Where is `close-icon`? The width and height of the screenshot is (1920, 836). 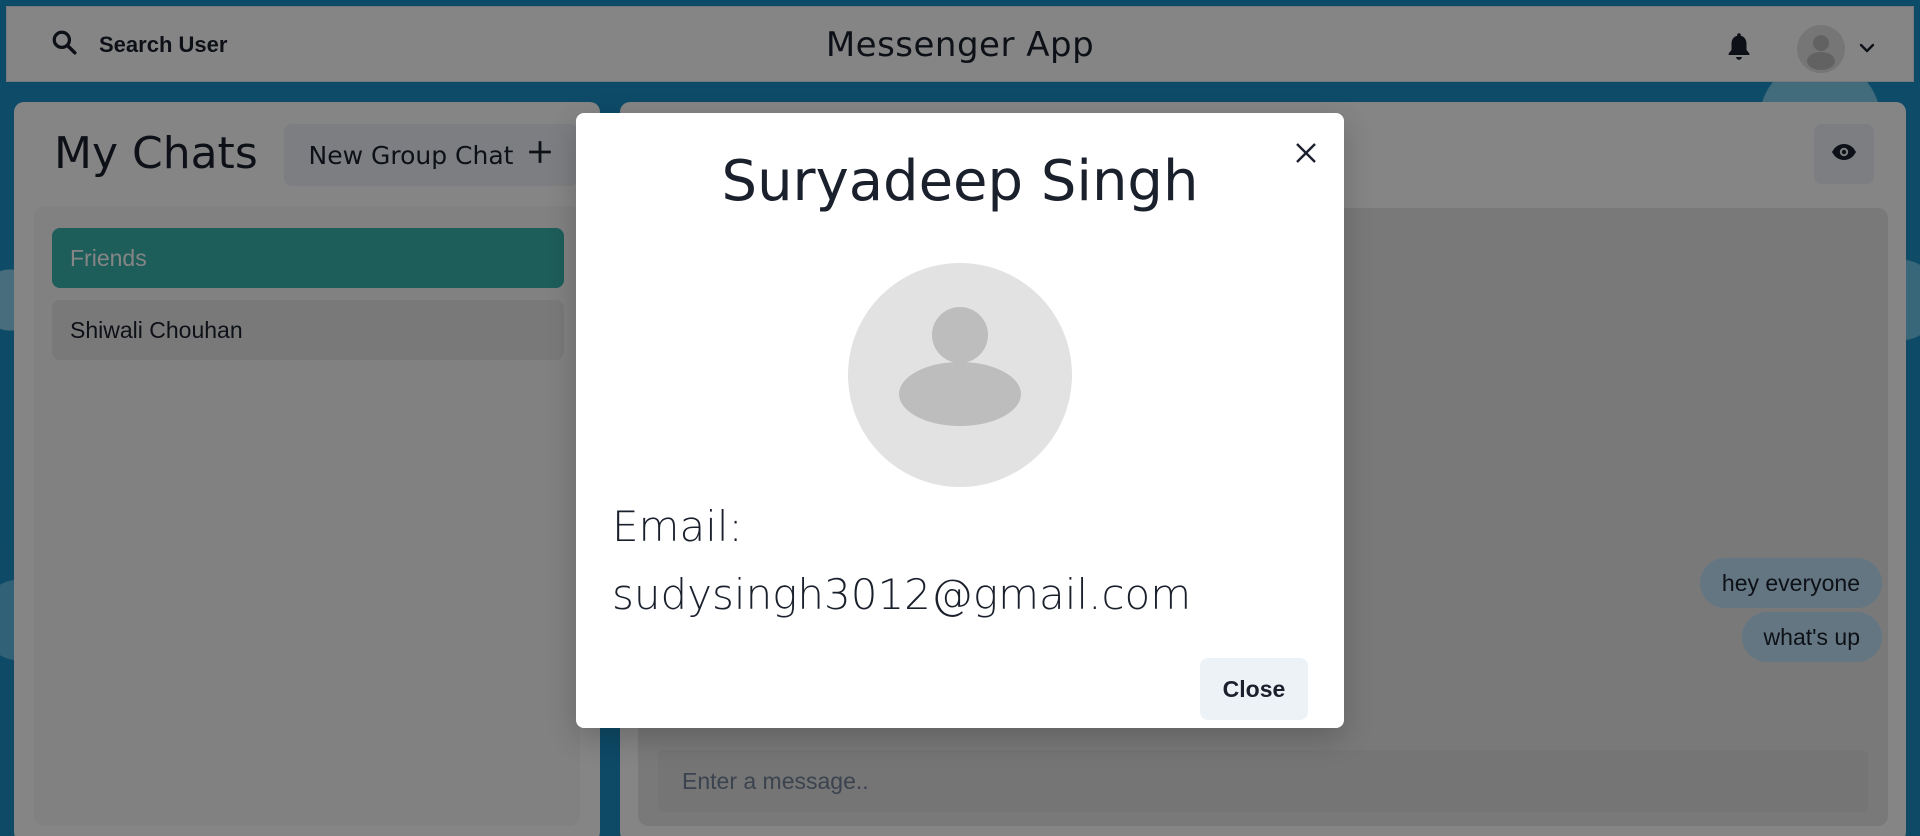 close-icon is located at coordinates (1306, 153).